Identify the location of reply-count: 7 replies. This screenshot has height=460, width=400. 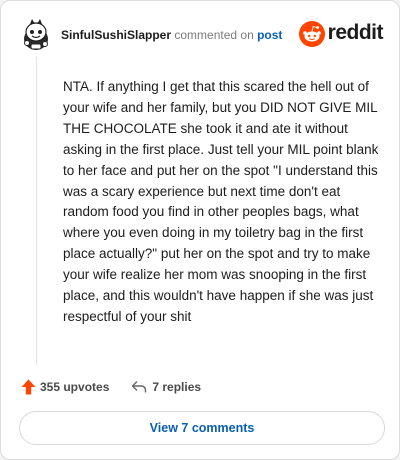
(177, 387).